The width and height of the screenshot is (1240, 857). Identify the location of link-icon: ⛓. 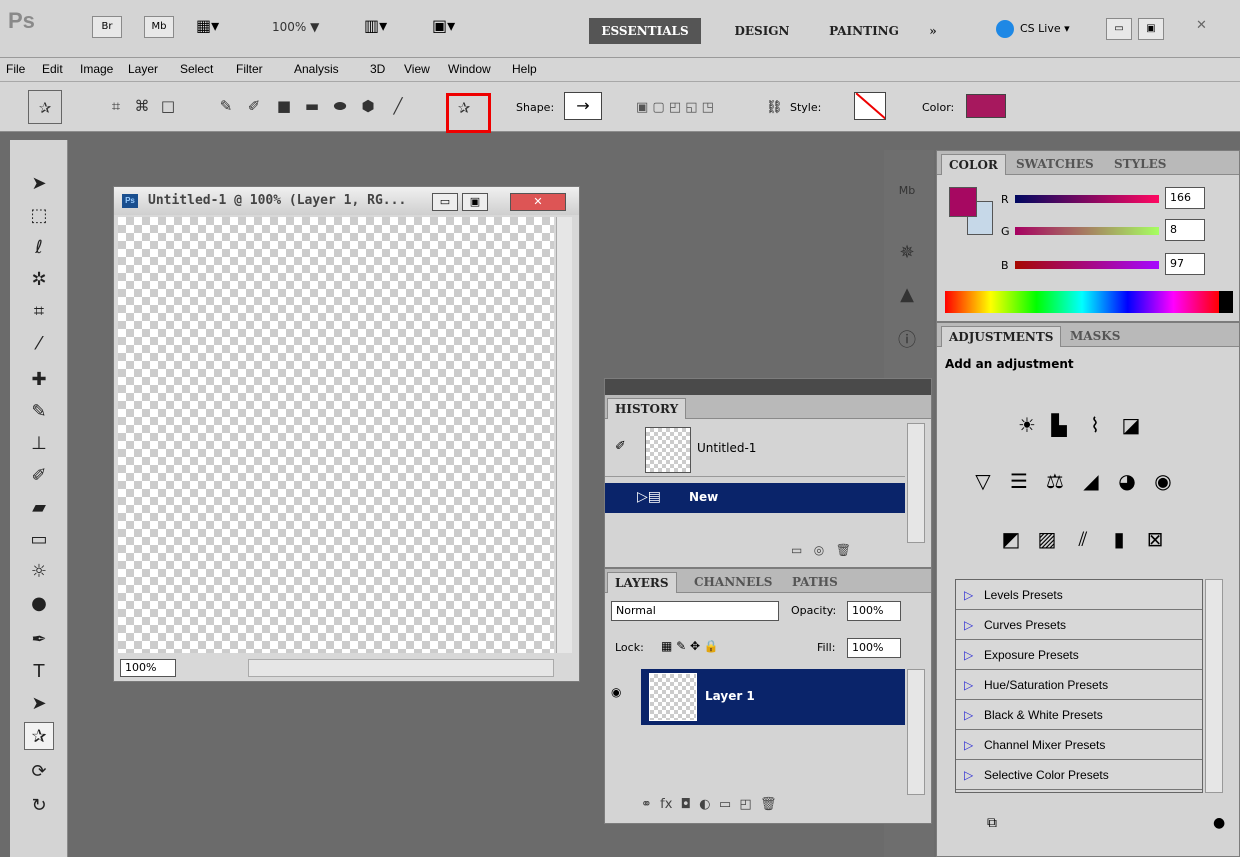
(774, 107).